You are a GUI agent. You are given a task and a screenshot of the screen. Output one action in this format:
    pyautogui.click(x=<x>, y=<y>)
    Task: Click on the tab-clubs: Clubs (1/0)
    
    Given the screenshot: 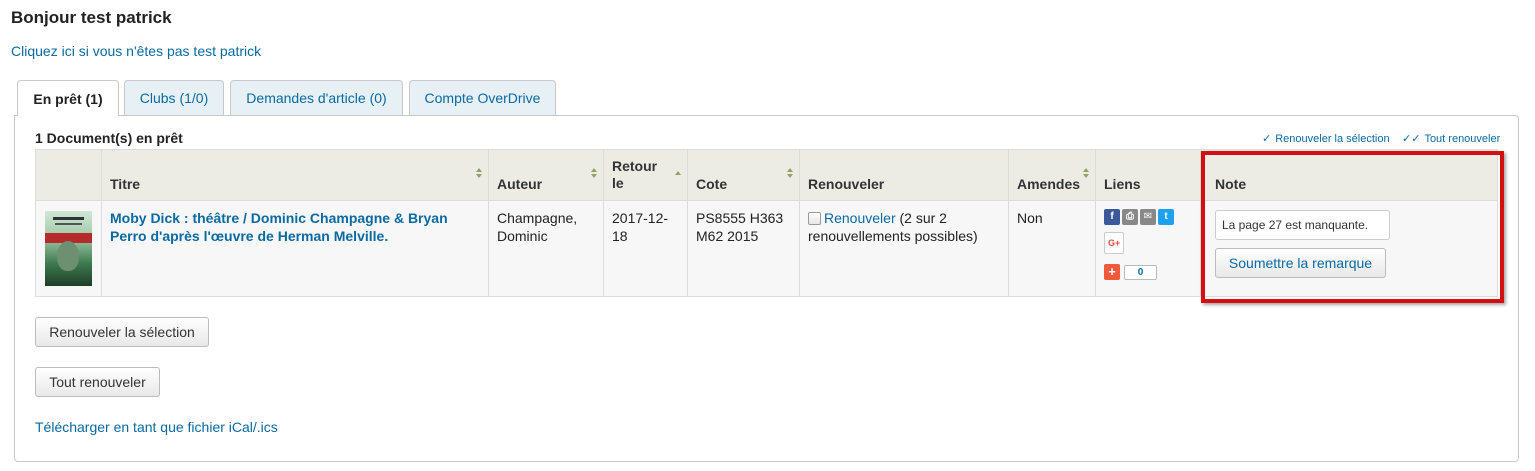 What is the action you would take?
    pyautogui.click(x=174, y=97)
    